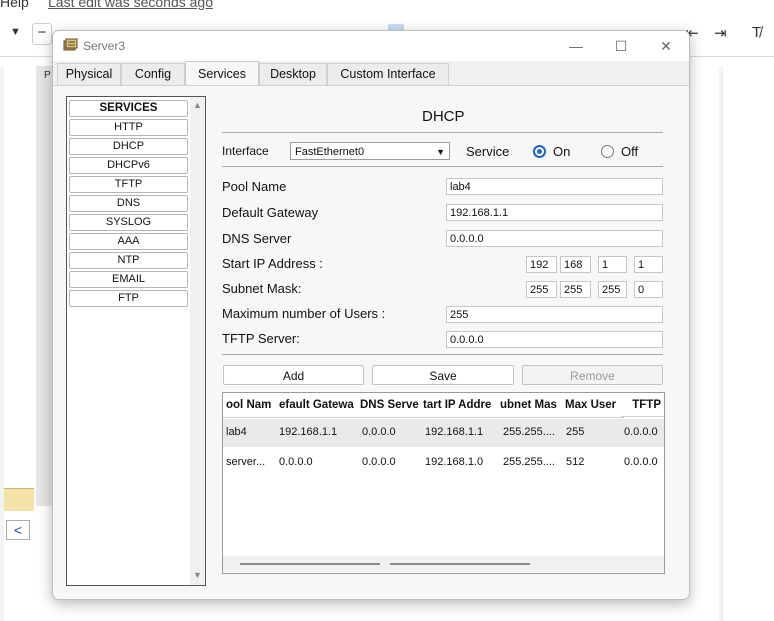 This screenshot has height=621, width=774. I want to click on window-title: Server3, so click(104, 46).